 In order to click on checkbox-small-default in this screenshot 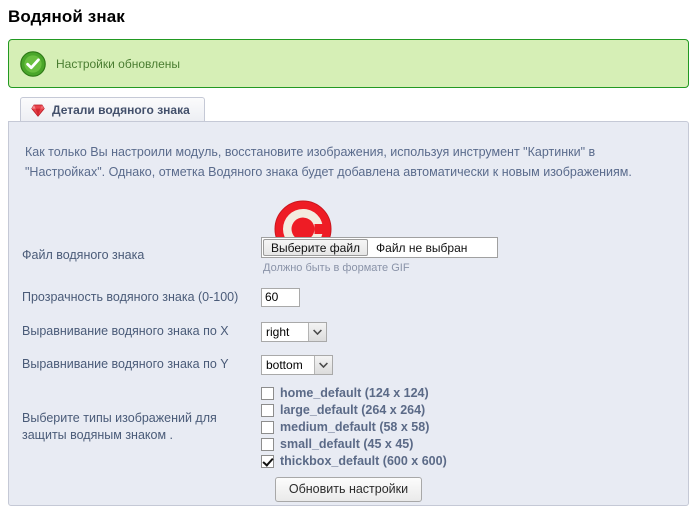, I will do `click(267, 444)`.